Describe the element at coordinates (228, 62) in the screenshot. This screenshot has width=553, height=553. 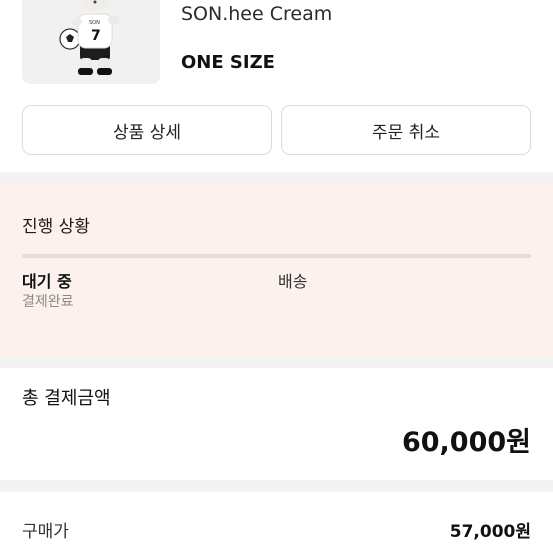
I see `product-option: ONE SIZE` at that location.